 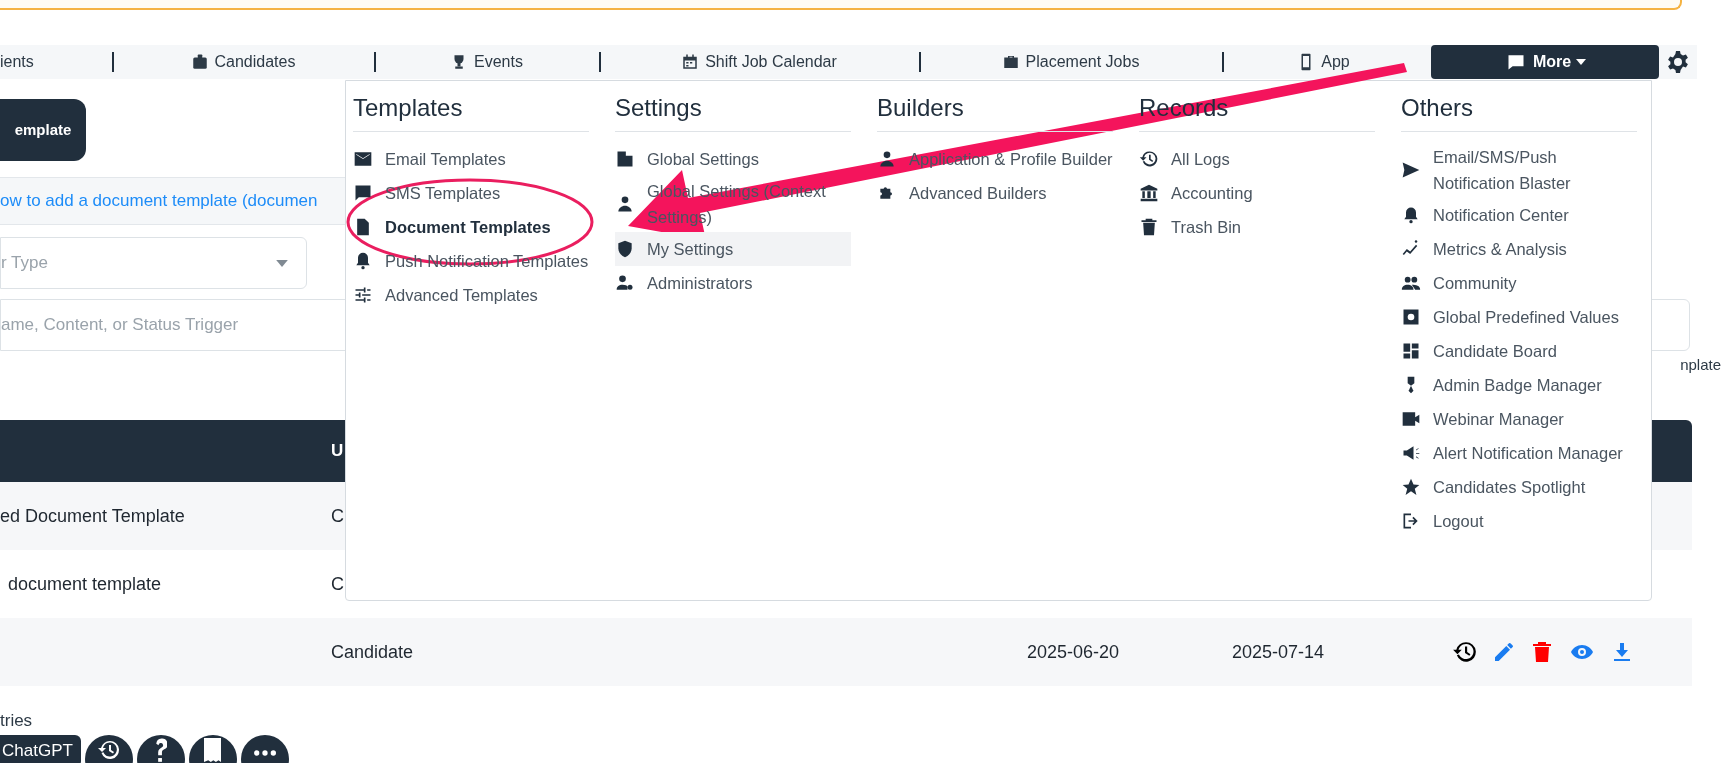 I want to click on checkbox-label: nplate, so click(x=1700, y=364).